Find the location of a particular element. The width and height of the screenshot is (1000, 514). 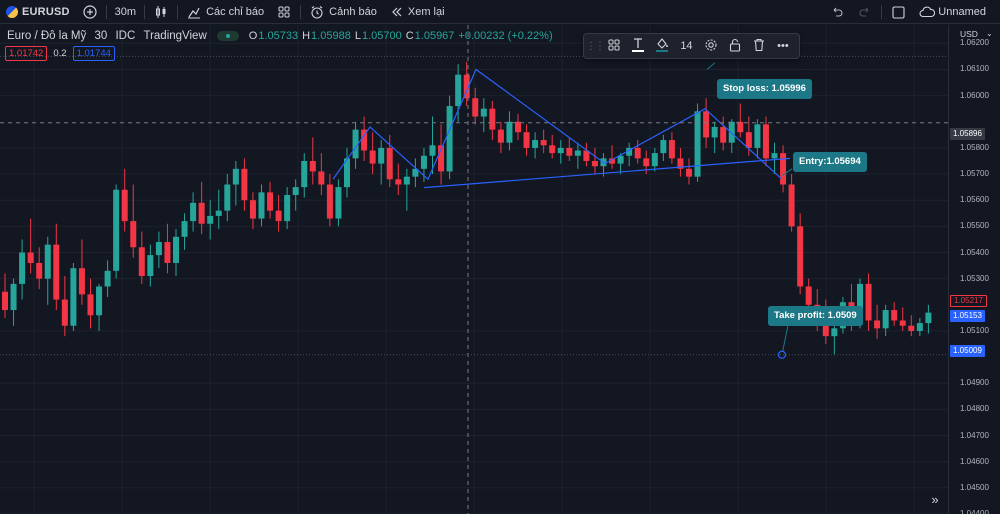

lock-button is located at coordinates (735, 46).